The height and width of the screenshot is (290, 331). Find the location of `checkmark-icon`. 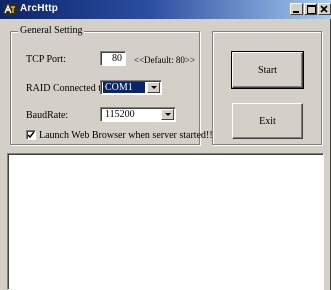

checkmark-icon is located at coordinates (31, 135).